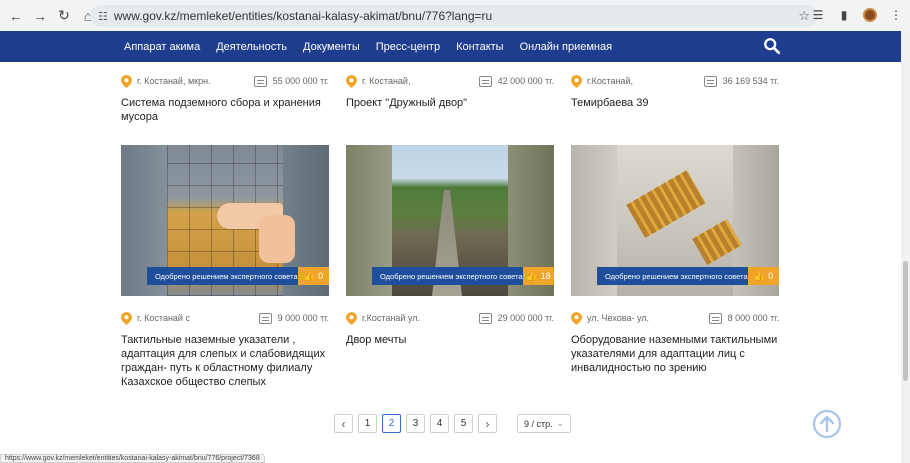 This screenshot has height=463, width=910. What do you see at coordinates (331, 47) in the screenshot?
I see `nav-item-documents: Документы` at bounding box center [331, 47].